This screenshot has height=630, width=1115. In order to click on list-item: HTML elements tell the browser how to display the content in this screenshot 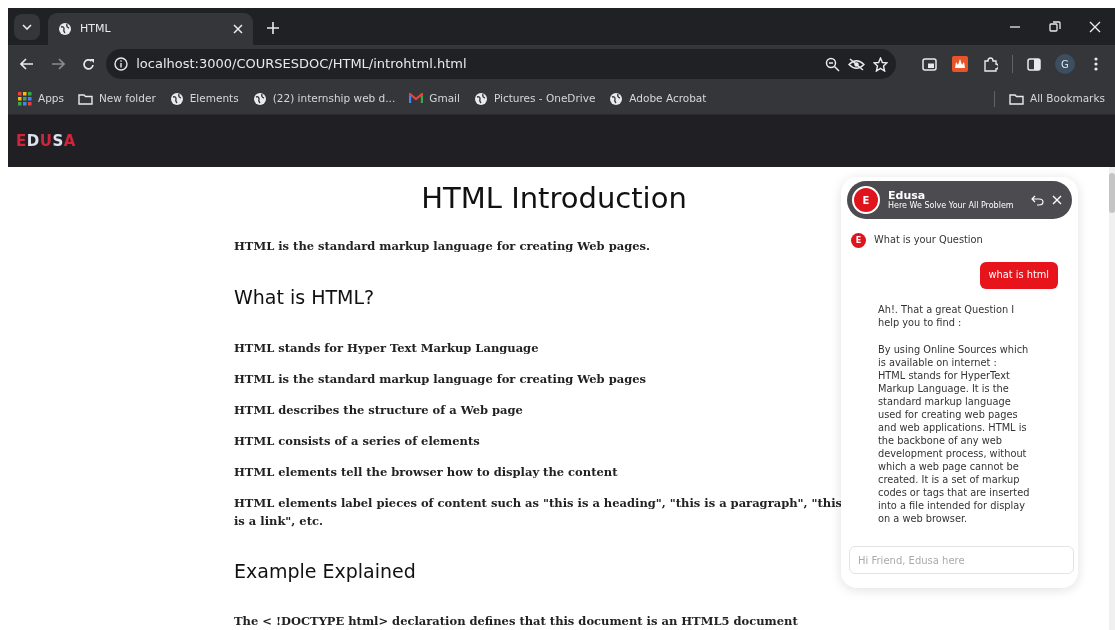, I will do `click(426, 472)`.